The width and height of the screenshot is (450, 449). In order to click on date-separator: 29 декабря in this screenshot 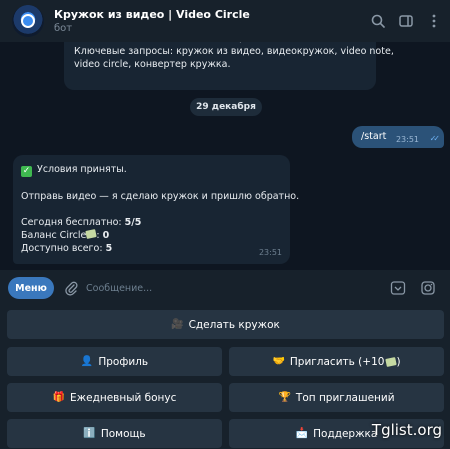, I will do `click(226, 107)`.